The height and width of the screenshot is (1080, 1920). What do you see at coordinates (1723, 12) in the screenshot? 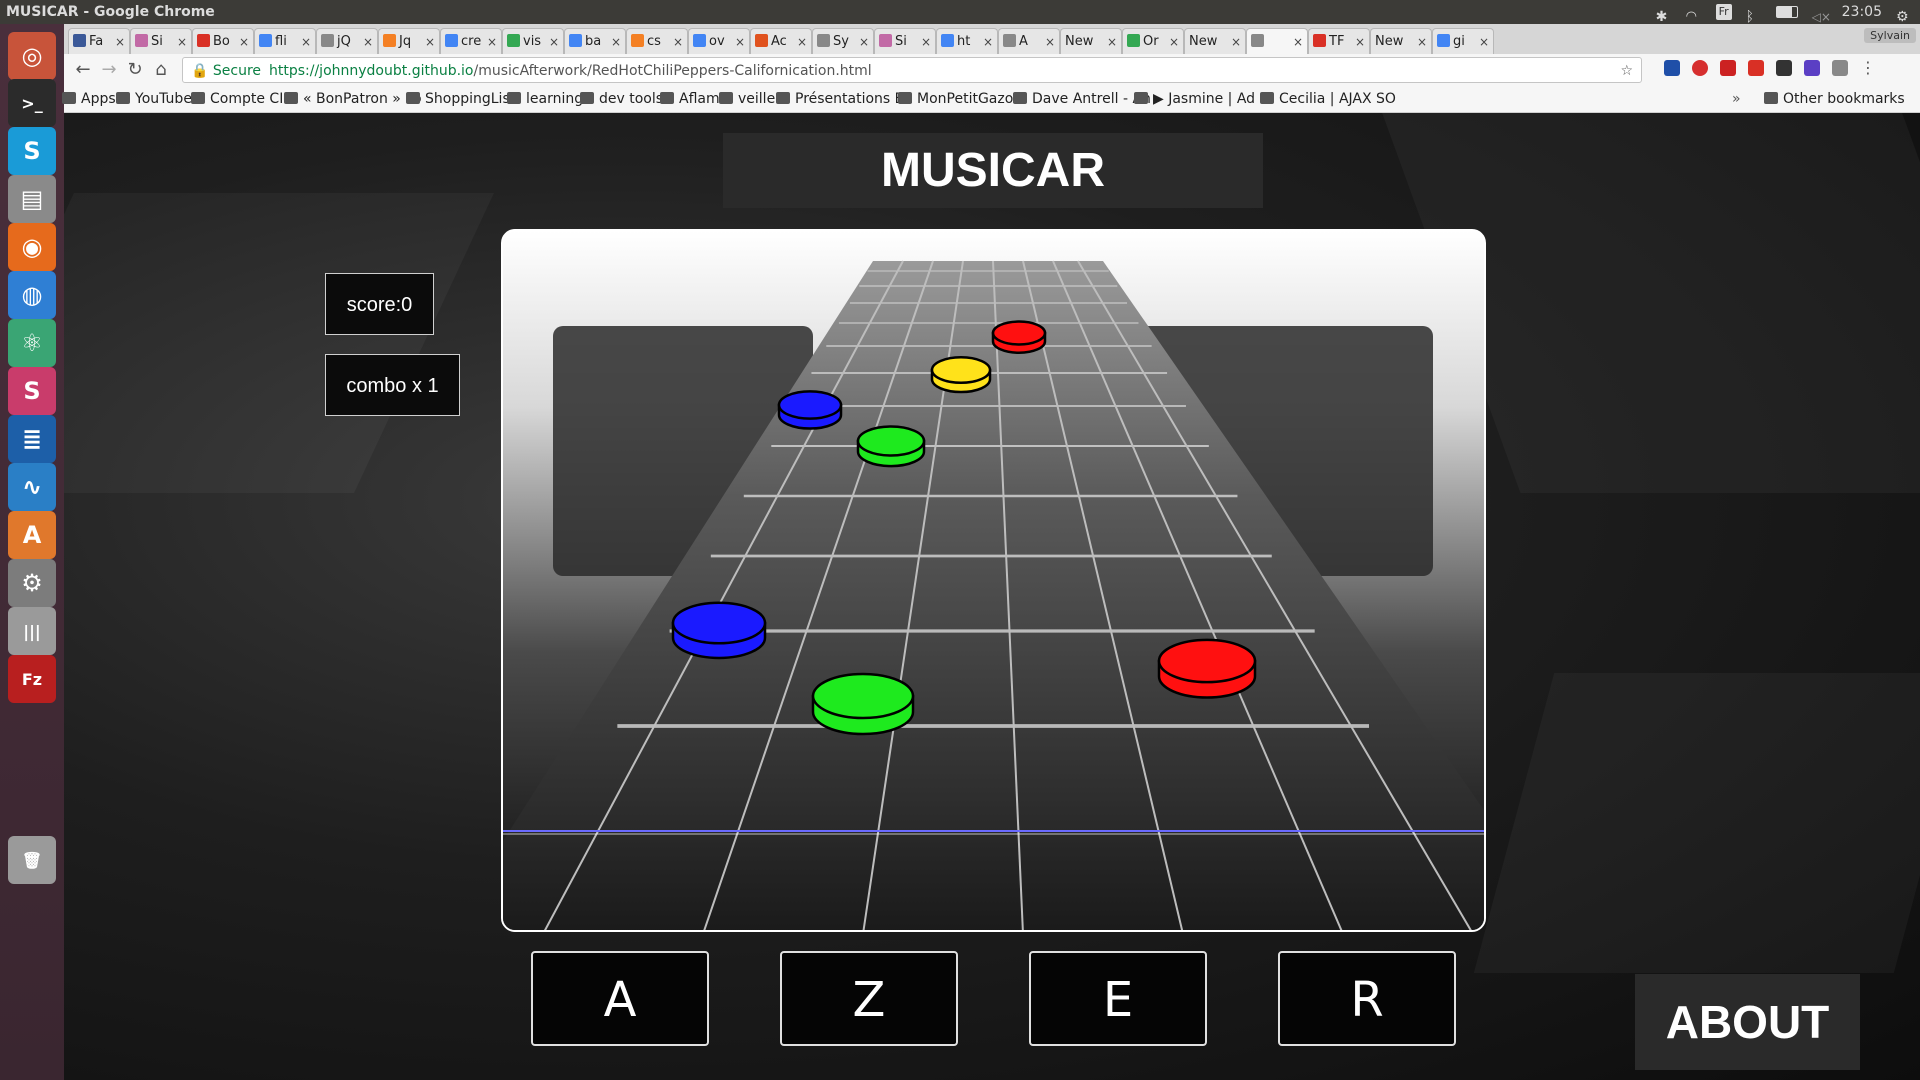
I see `keyboard-layout-indicator: Fr` at bounding box center [1723, 12].